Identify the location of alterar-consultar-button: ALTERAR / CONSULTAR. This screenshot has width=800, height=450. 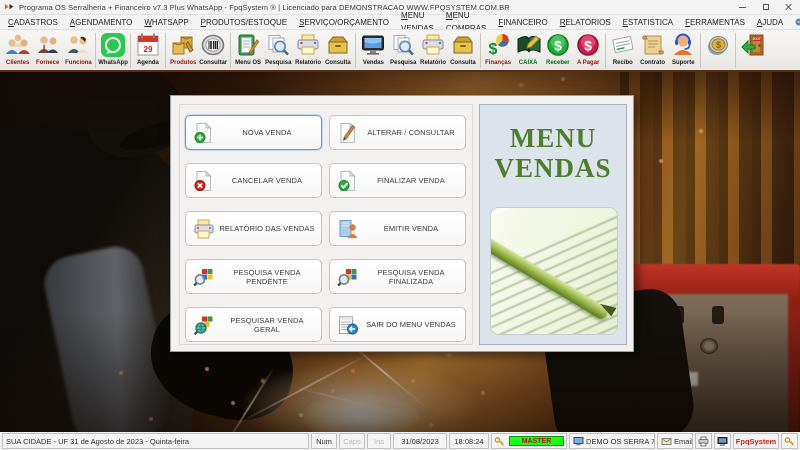
(397, 132).